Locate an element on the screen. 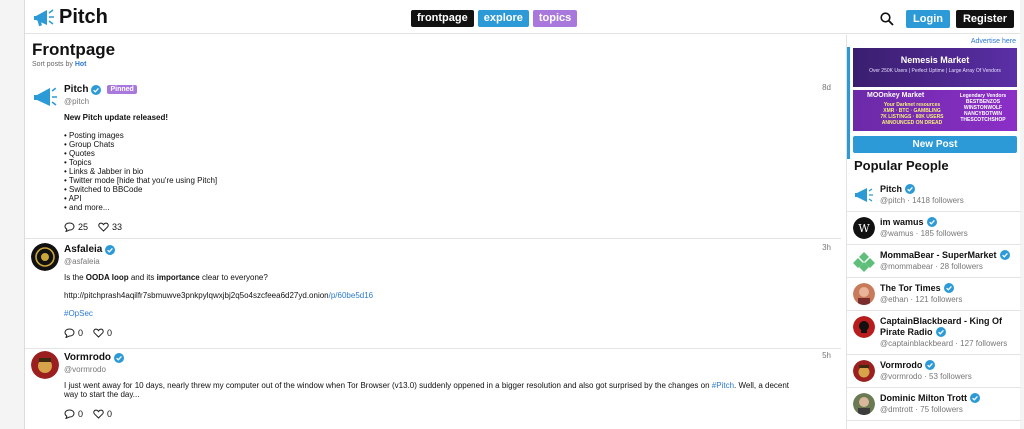 Image resolution: width=1024 pixels, height=429 pixels. sort-selector: Sort posts by Hot is located at coordinates (59, 64).